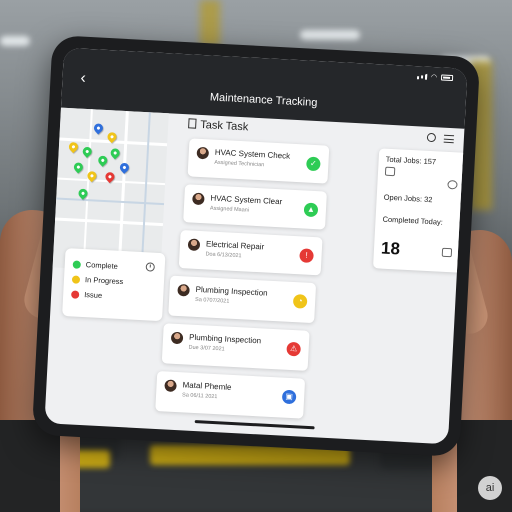 This screenshot has width=512, height=512. Describe the element at coordinates (431, 137) in the screenshot. I see `search-icon` at that location.